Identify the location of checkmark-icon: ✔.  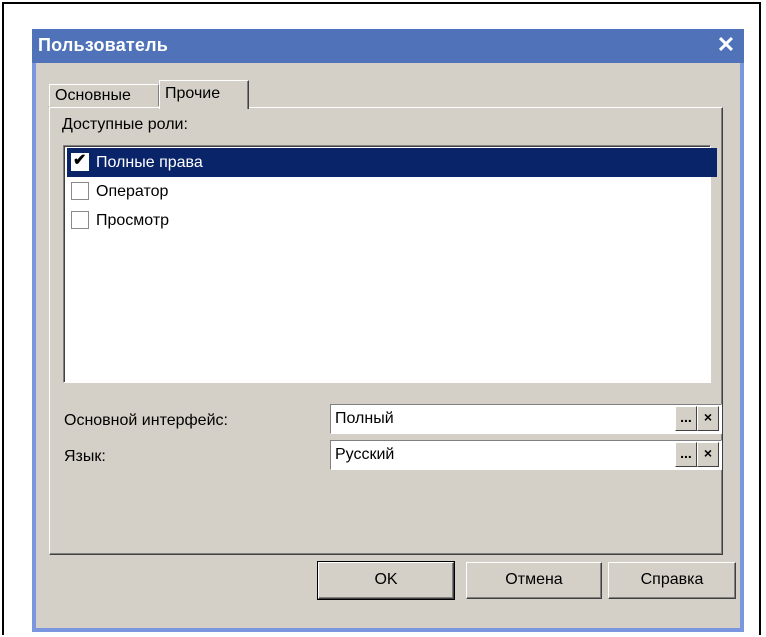
(80, 160).